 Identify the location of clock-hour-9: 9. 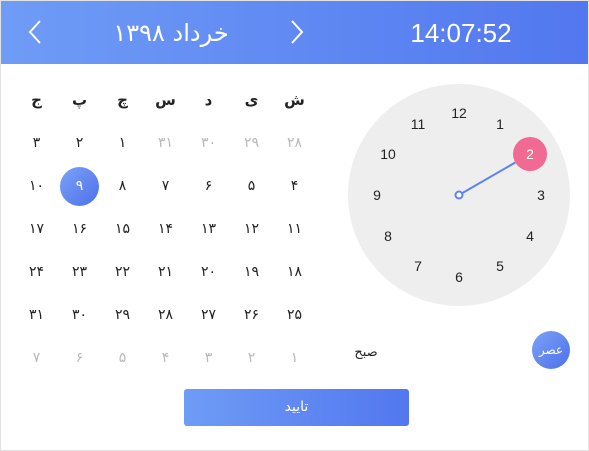
(377, 195).